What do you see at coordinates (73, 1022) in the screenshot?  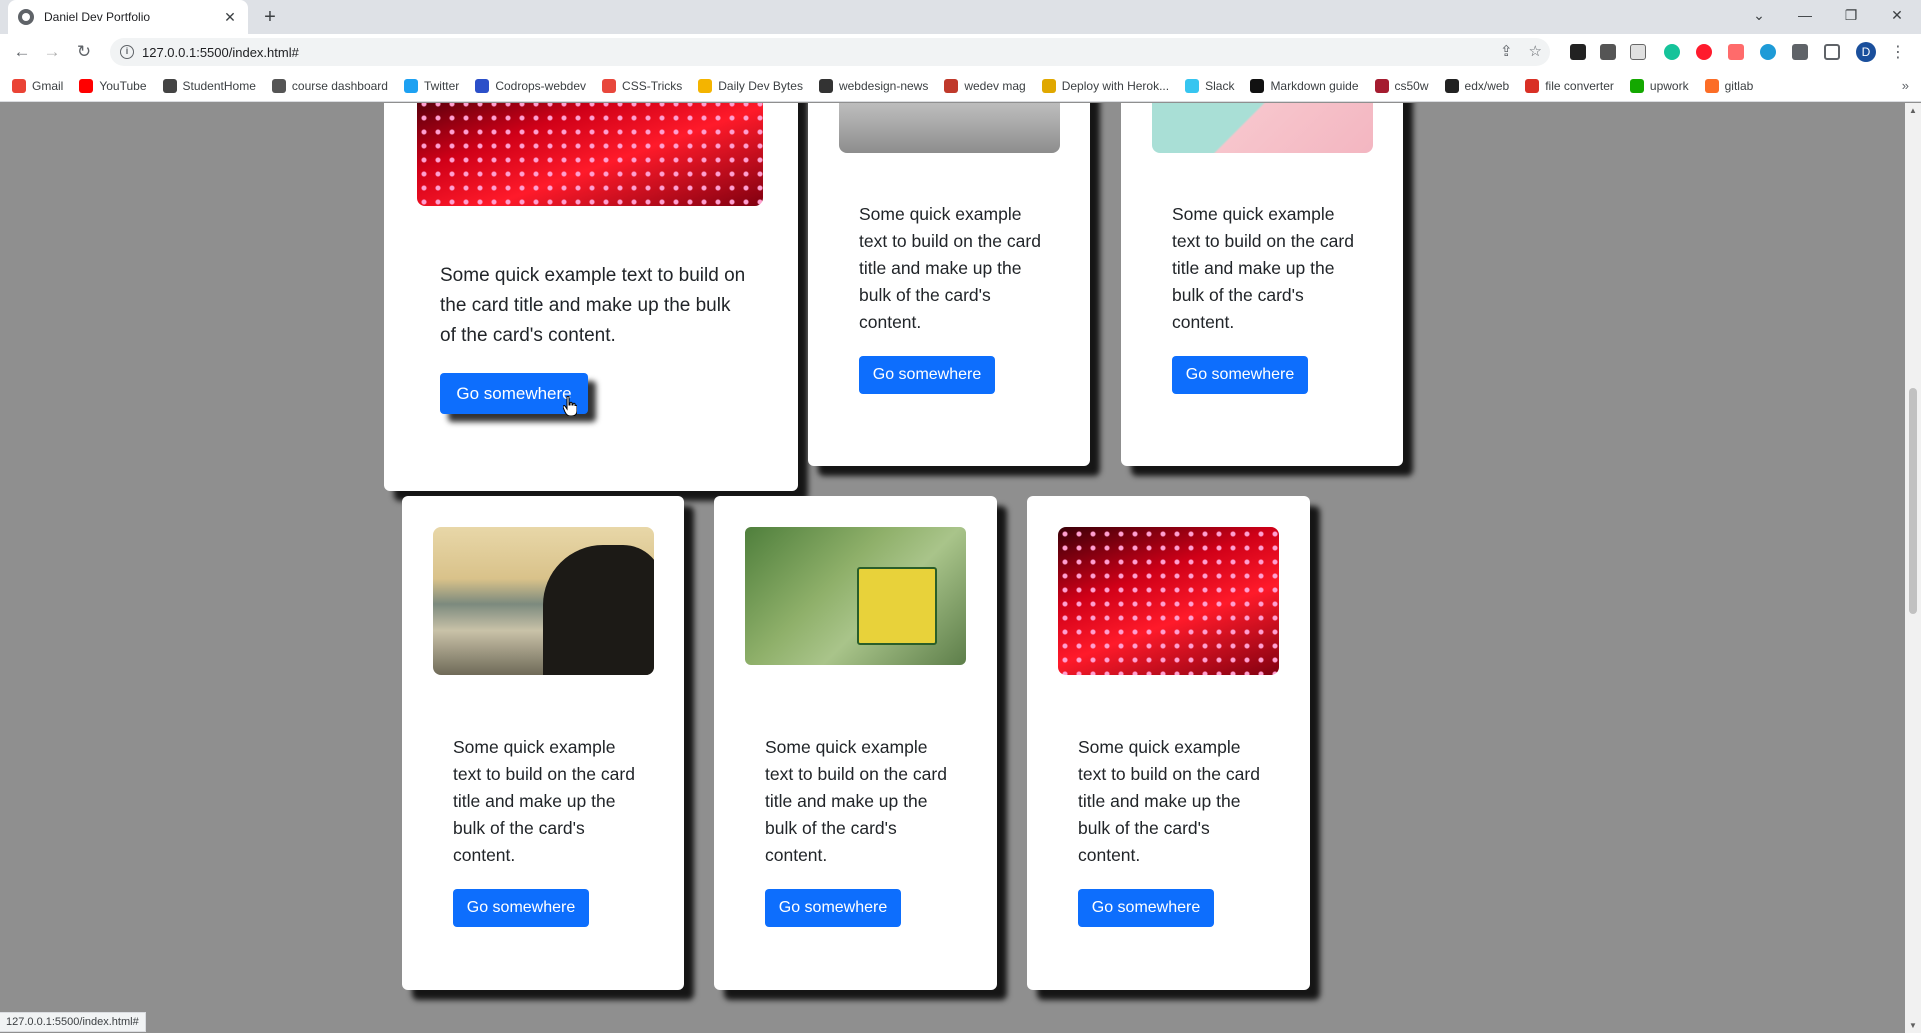 I see `status-url-bubble: 127.0.0.1:5500/index.html#` at bounding box center [73, 1022].